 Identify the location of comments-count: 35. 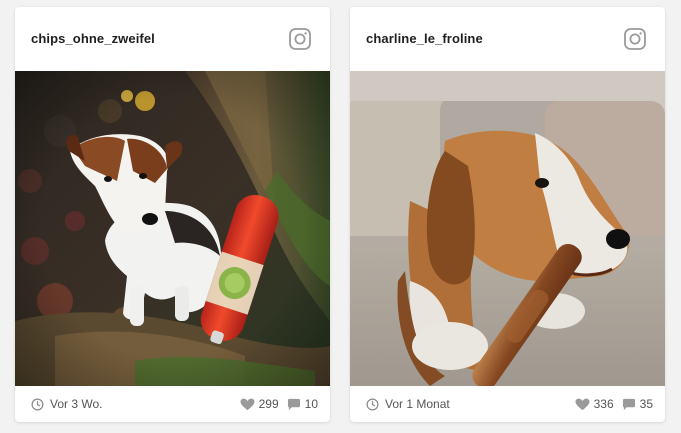
(646, 404).